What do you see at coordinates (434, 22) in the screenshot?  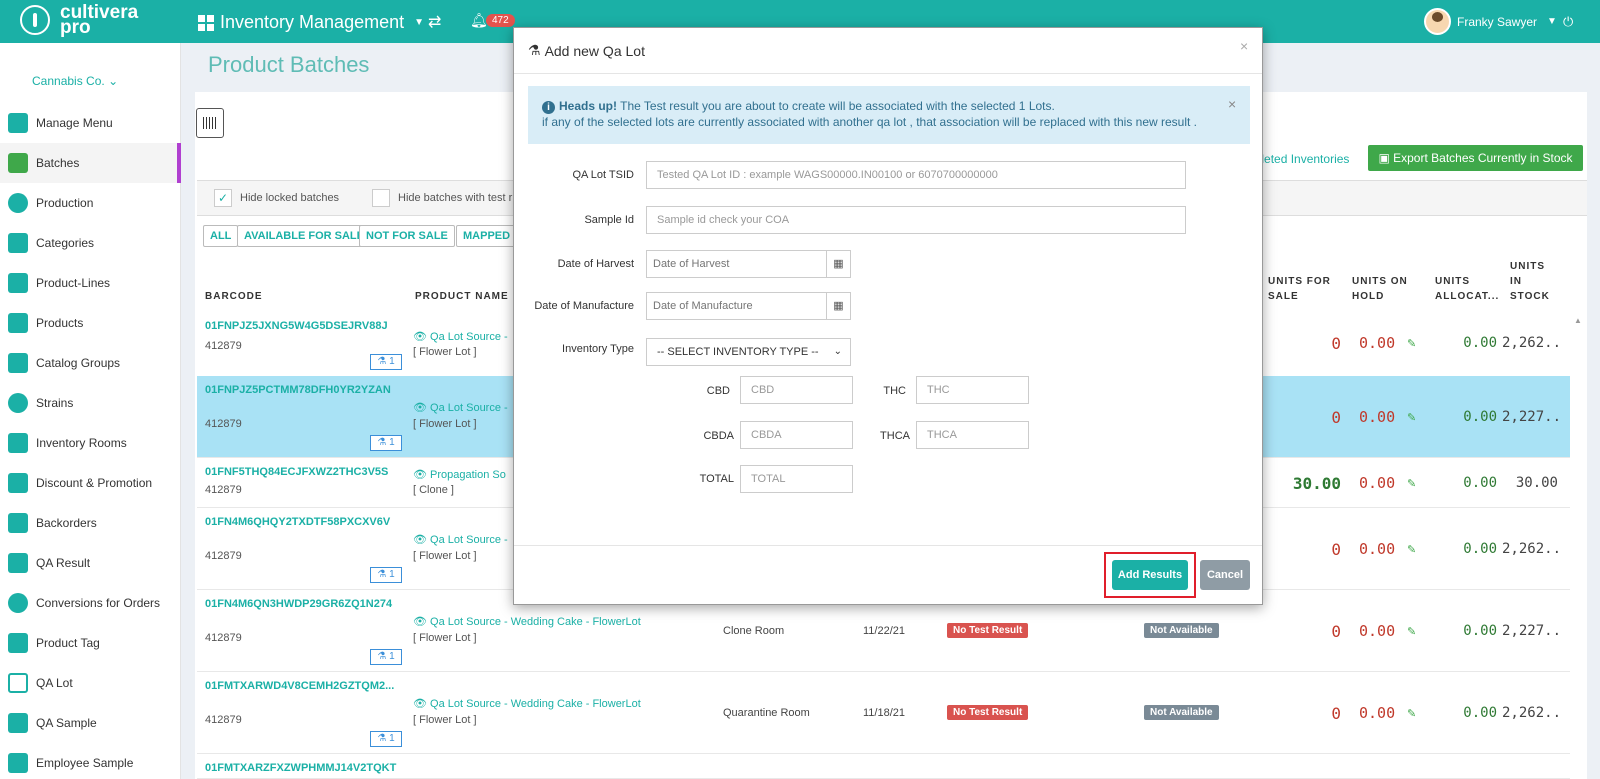 I see `exchange-icon: ⇄` at bounding box center [434, 22].